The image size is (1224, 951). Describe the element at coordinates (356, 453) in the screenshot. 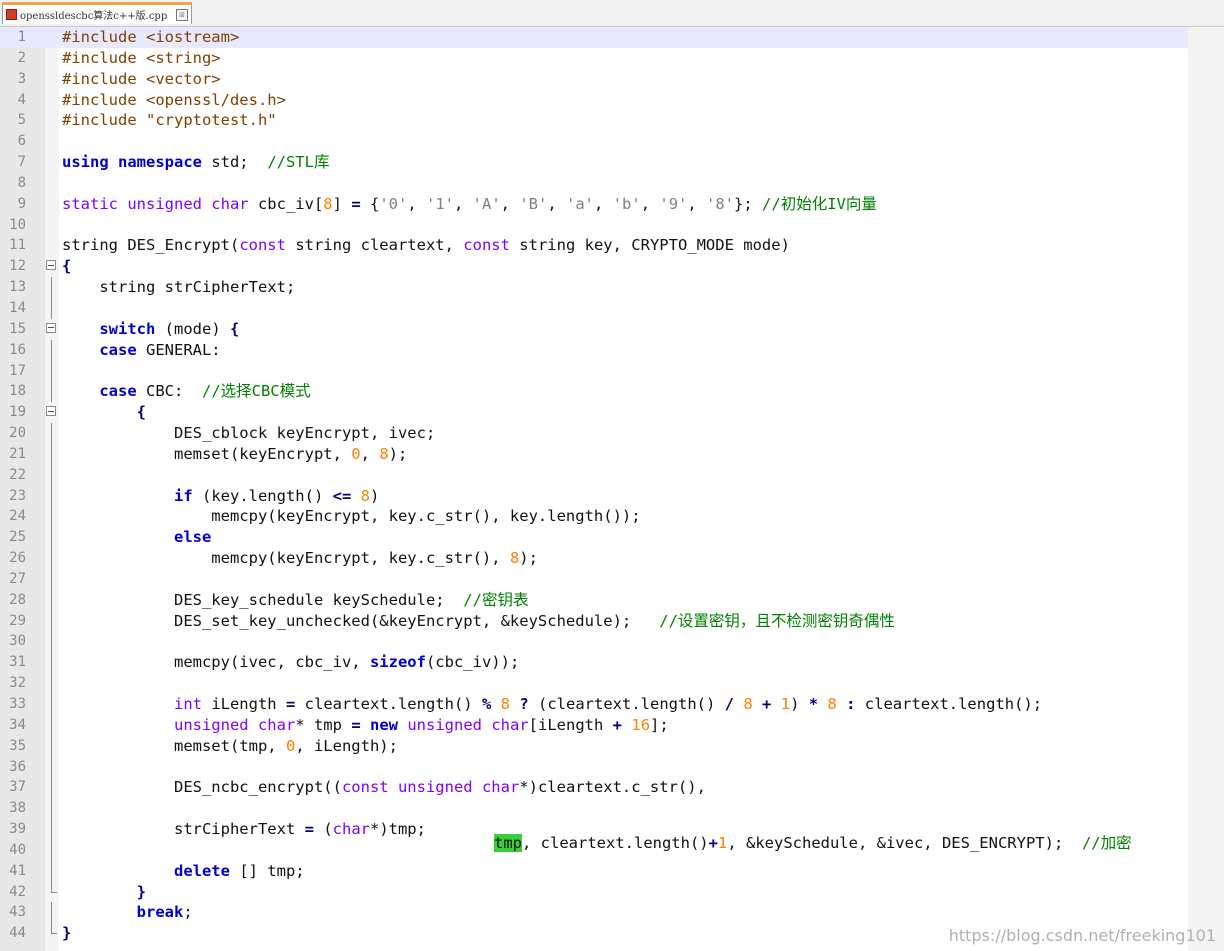

I see `code-token: 0` at that location.